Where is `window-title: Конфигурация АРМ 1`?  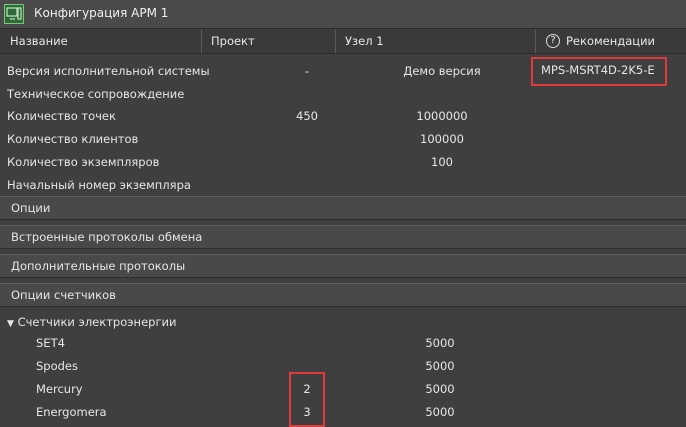
window-title: Конфигурация АРМ 1 is located at coordinates (101, 13).